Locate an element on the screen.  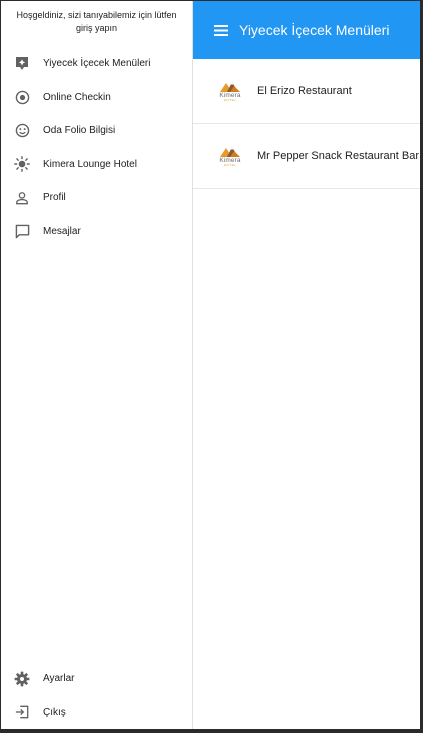
food-menu-icon is located at coordinates (22, 64).